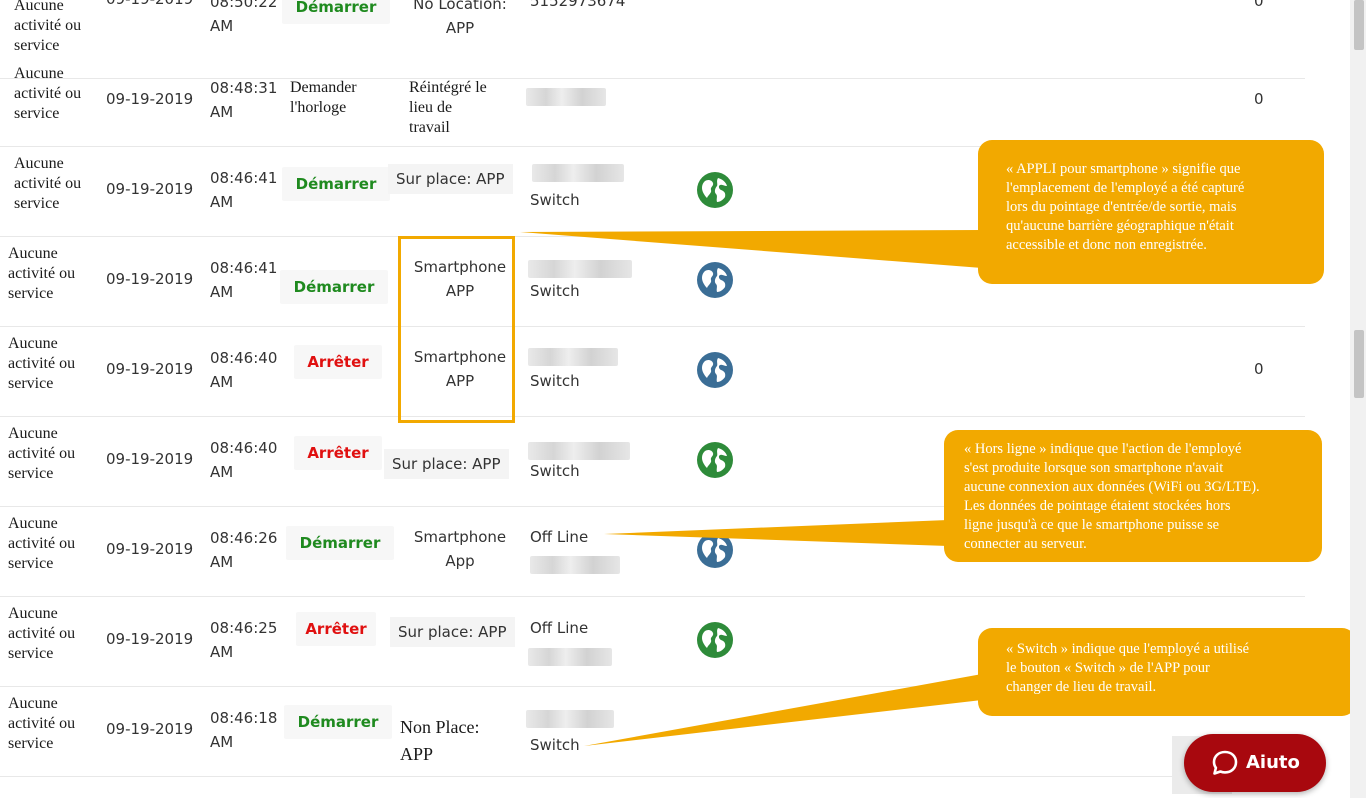  Describe the element at coordinates (751, 249) in the screenshot. I see `pointer-smartphone` at that location.